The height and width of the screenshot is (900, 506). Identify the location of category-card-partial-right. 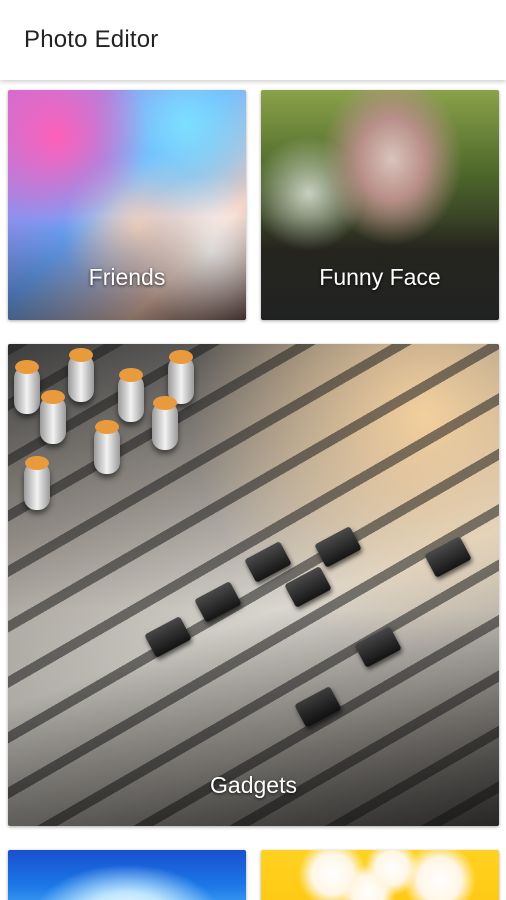
(380, 875).